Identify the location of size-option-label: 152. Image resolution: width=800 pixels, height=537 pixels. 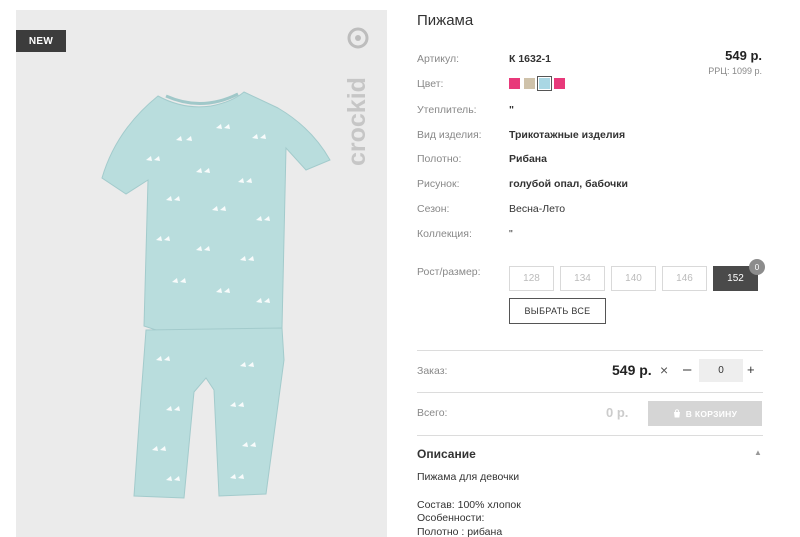
(735, 278).